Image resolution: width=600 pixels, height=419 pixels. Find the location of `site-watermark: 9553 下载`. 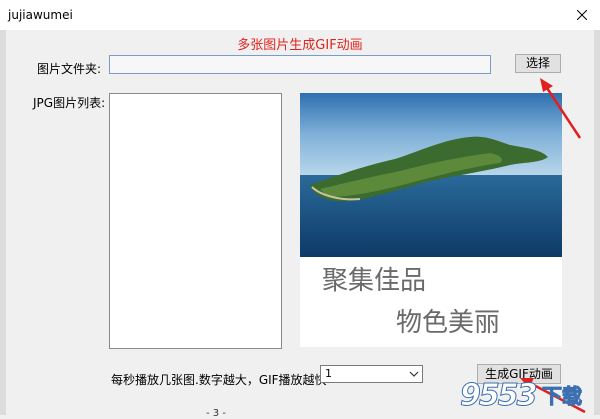

site-watermark: 9553 下载 is located at coordinates (525, 396).